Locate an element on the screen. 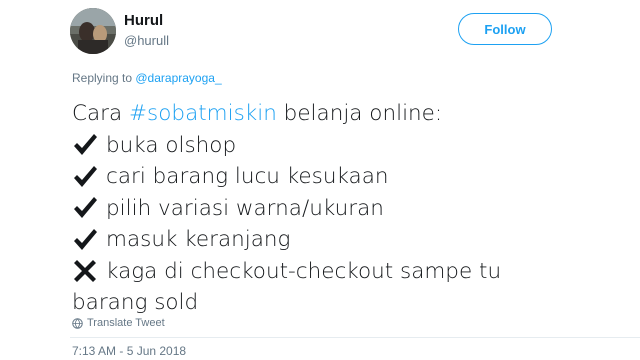 The image size is (640, 360). intro-before: Cara is located at coordinates (101, 113).